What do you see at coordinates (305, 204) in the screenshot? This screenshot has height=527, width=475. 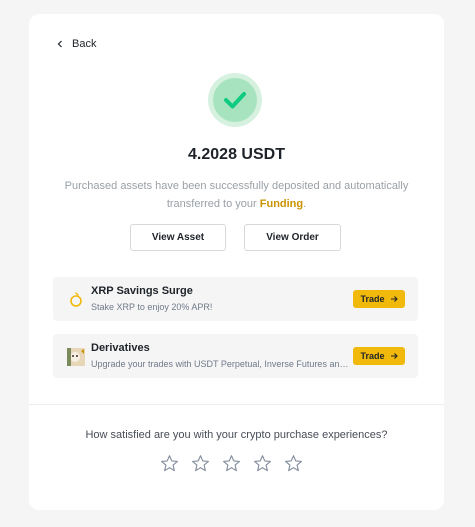 I see `success-message-end: .` at bounding box center [305, 204].